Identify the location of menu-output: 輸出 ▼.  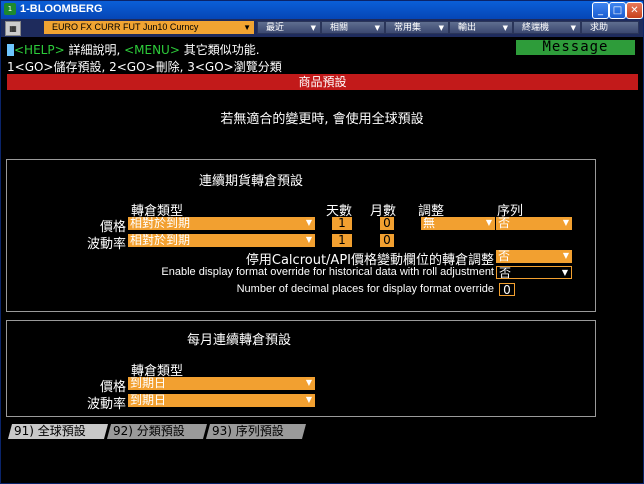
(481, 27).